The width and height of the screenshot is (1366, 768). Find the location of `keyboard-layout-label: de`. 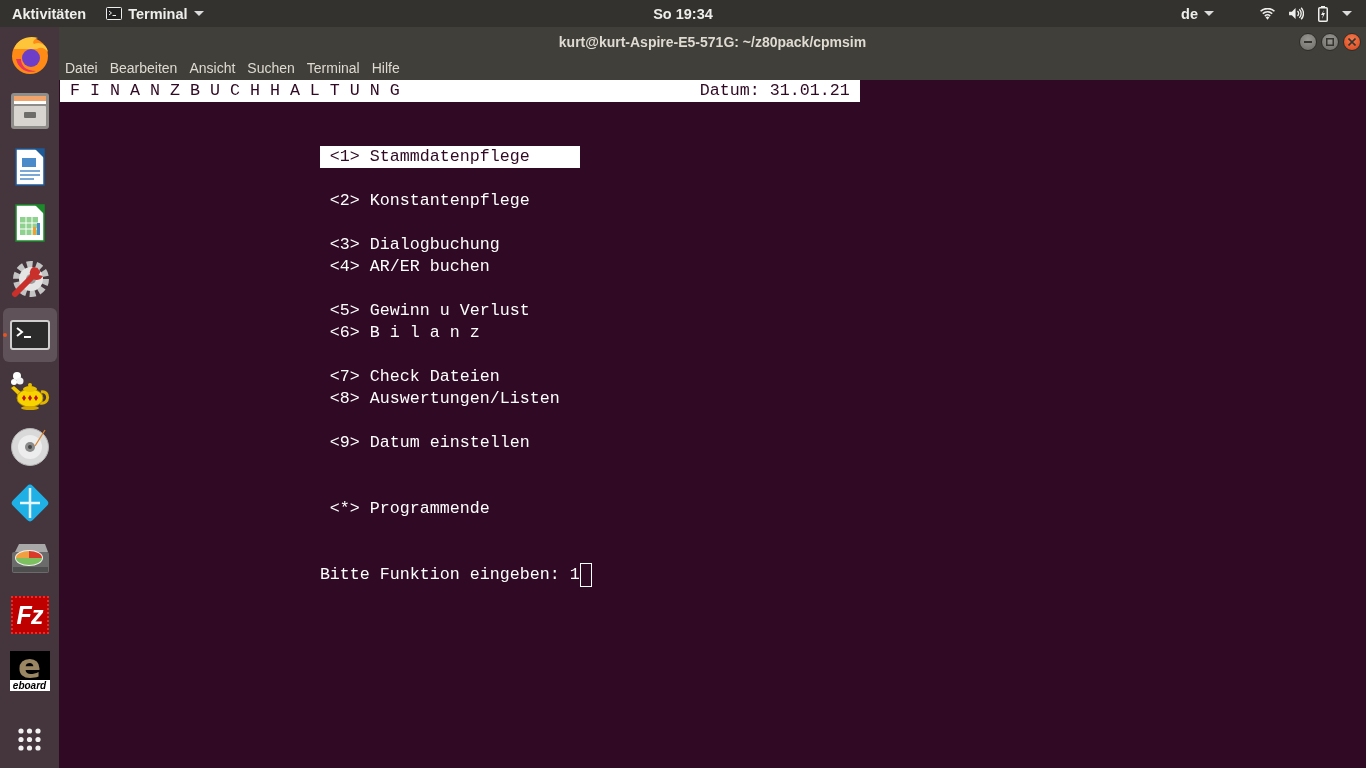

keyboard-layout-label: de is located at coordinates (1189, 13).